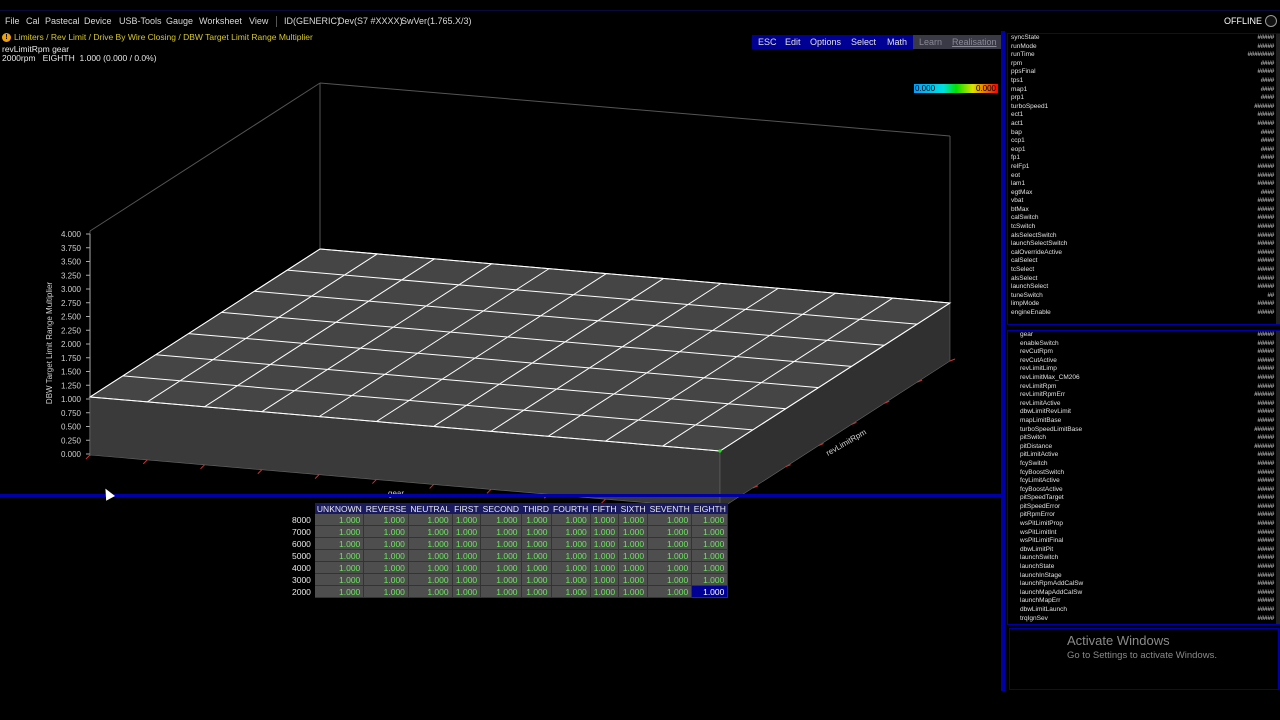 The width and height of the screenshot is (1280, 720). Describe the element at coordinates (1144, 369) in the screenshot. I see `channel-row: revLimitLimp #####` at that location.